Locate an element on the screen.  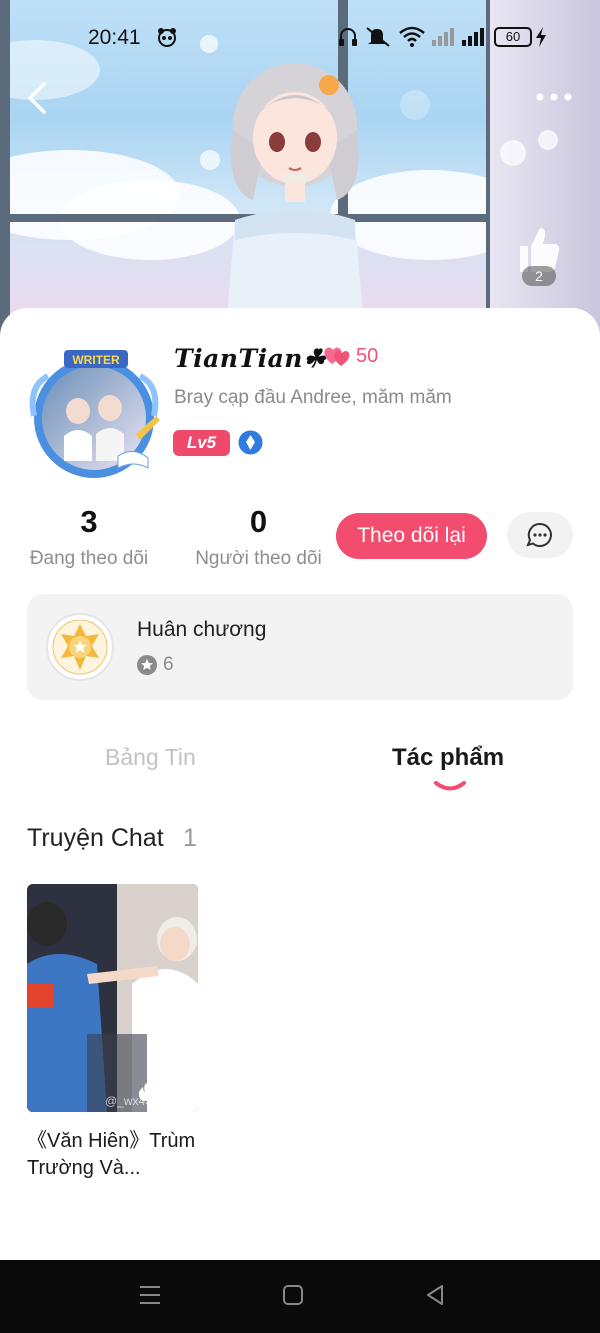
headphones-icon is located at coordinates (348, 37).